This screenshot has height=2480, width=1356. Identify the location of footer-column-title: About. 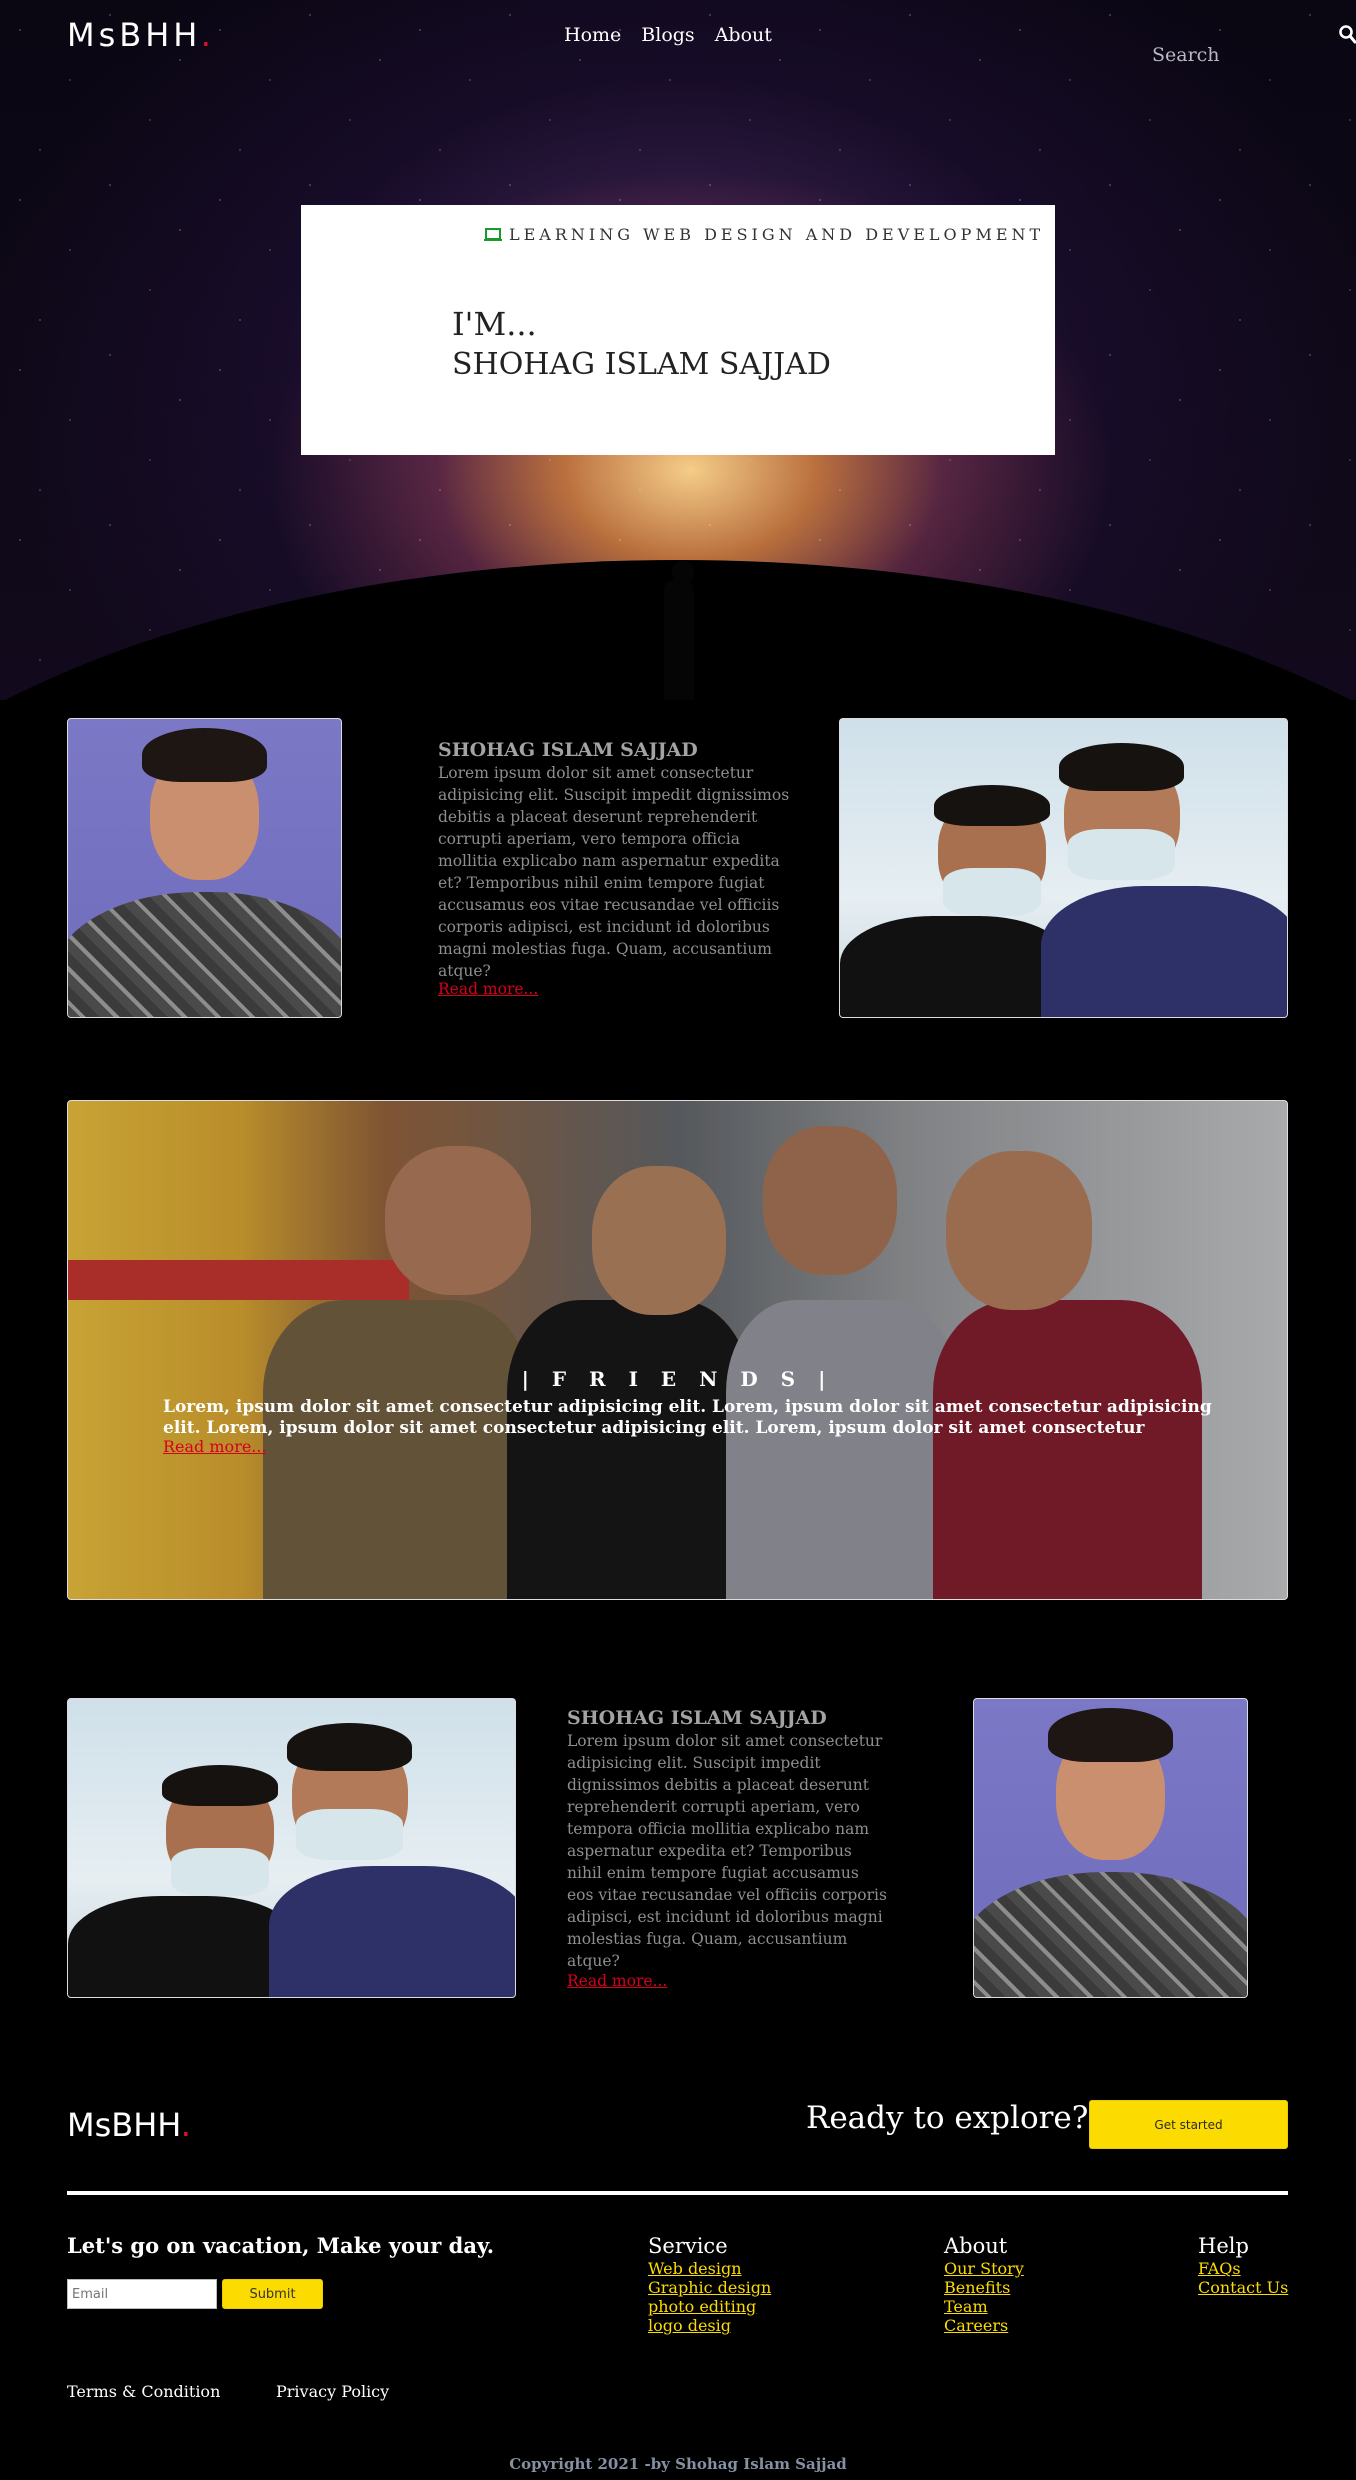
(976, 2246).